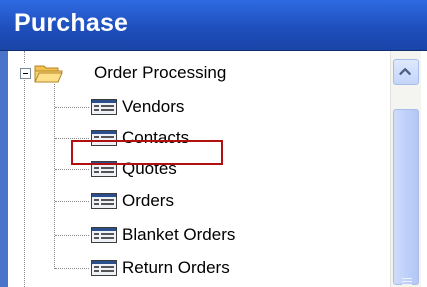  What do you see at coordinates (25, 73) in the screenshot?
I see `collapse-toggle` at bounding box center [25, 73].